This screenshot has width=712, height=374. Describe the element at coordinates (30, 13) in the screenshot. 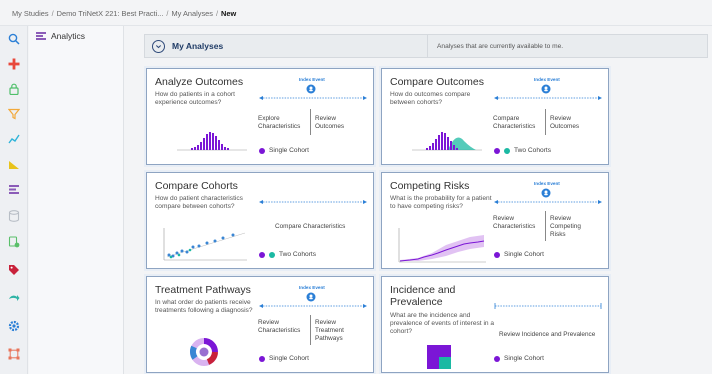

I see `breadcrumb-my-studies: My Studies` at that location.